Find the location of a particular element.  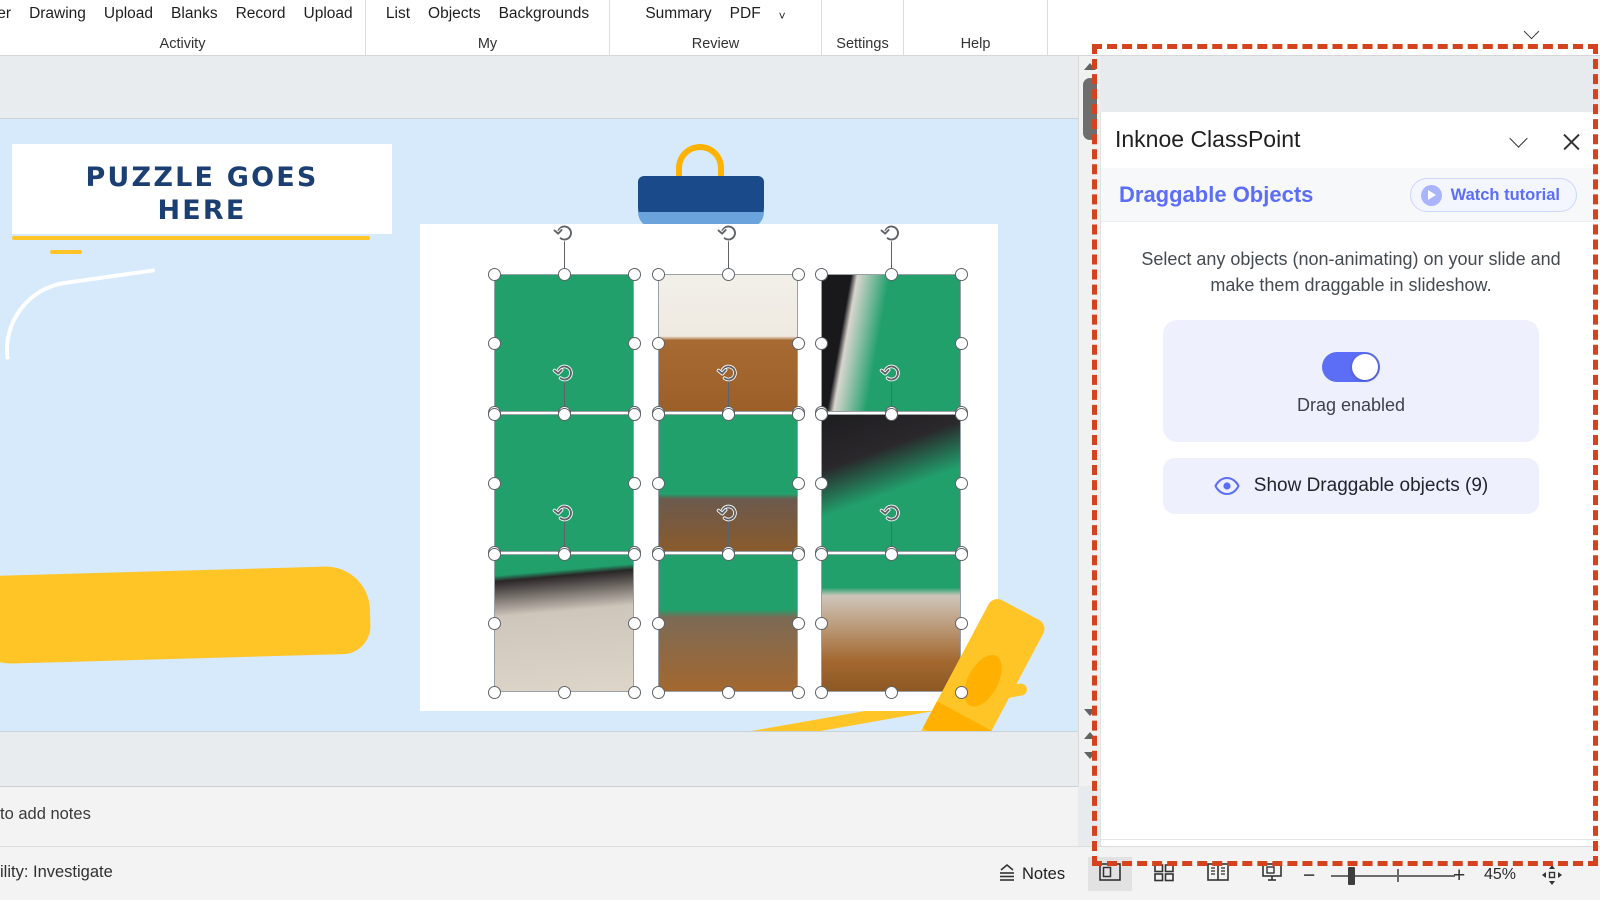

ribbon-item-upload-1: Upload is located at coordinates (128, 14).